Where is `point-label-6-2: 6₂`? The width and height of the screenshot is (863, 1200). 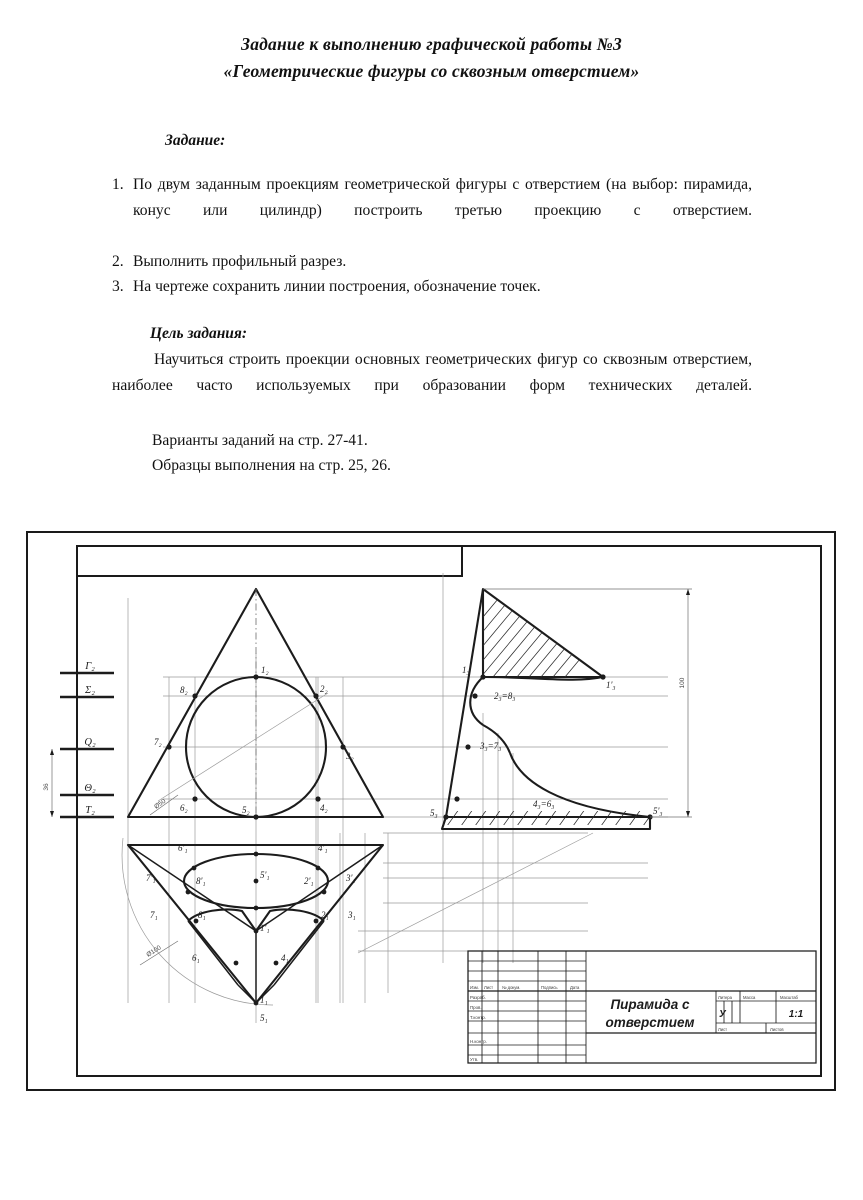 point-label-6-2: 6₂ is located at coordinates (184, 808).